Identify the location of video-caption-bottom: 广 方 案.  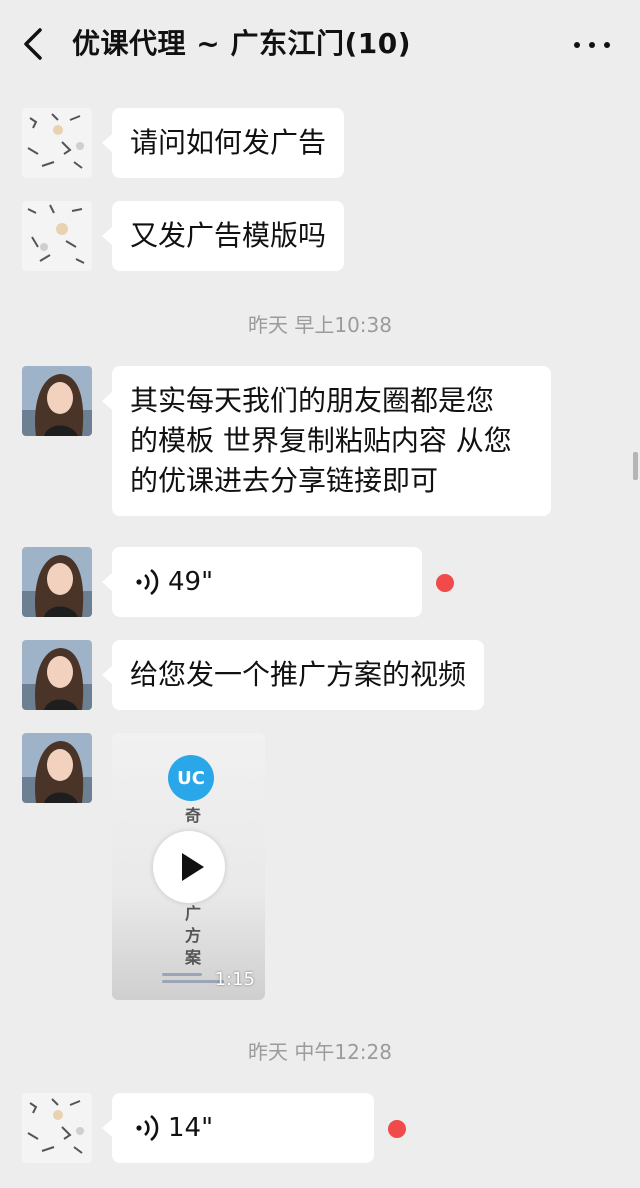
(192, 935).